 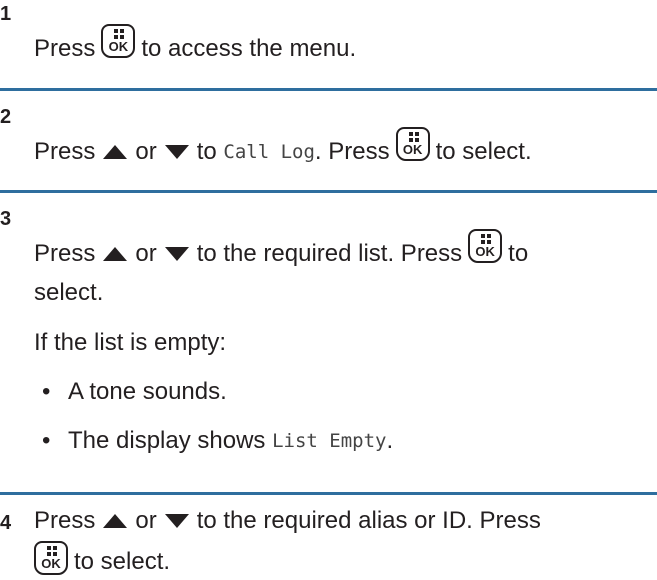 I want to click on step-text-cont: OK to select., so click(x=102, y=560).